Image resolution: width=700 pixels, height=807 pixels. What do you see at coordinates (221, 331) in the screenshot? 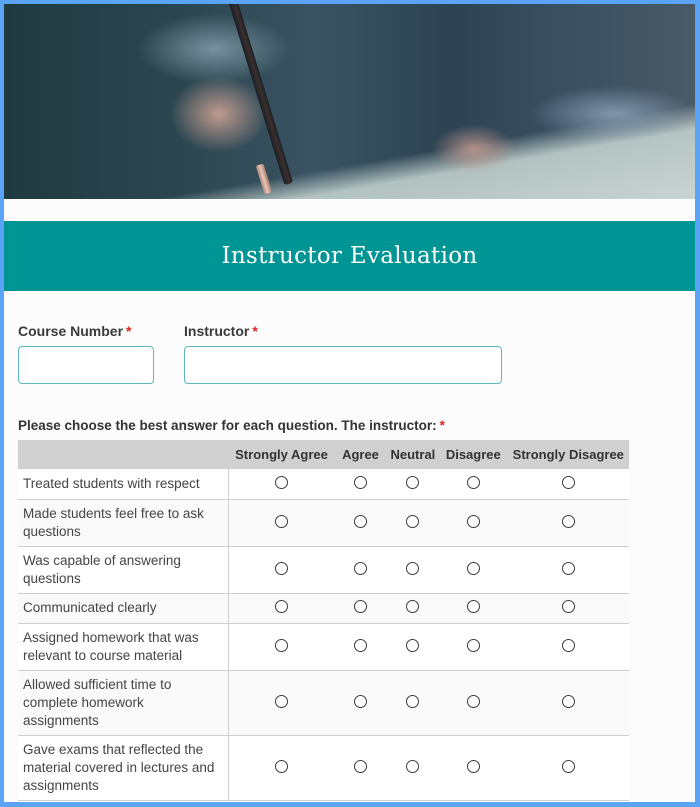
I see `instructor-label: Instructor *` at bounding box center [221, 331].